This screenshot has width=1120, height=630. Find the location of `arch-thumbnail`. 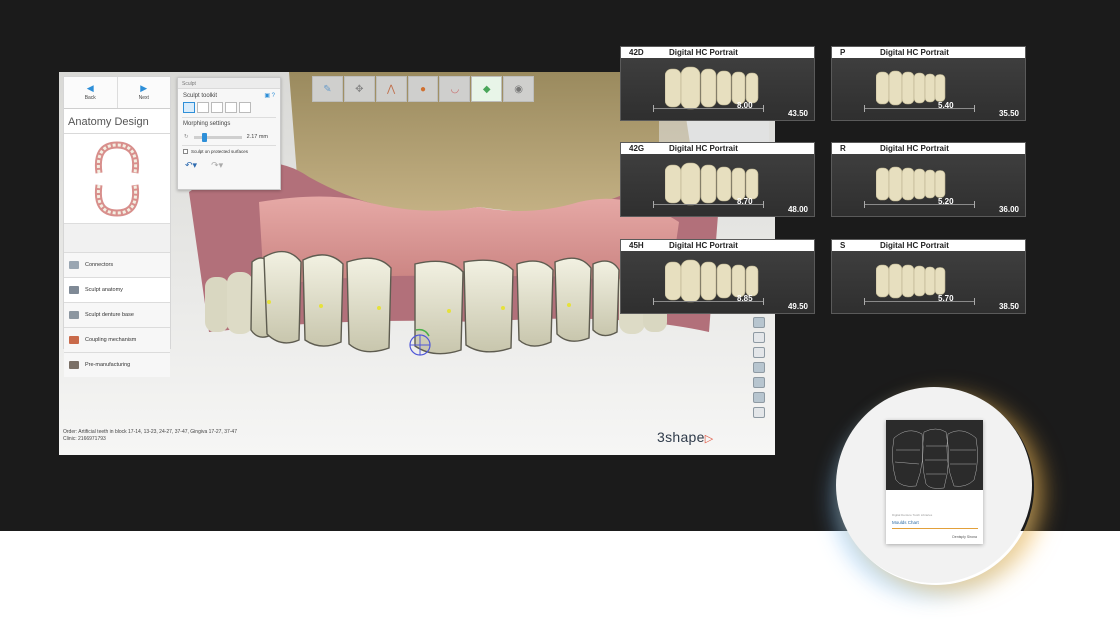

arch-thumbnail is located at coordinates (117, 179).